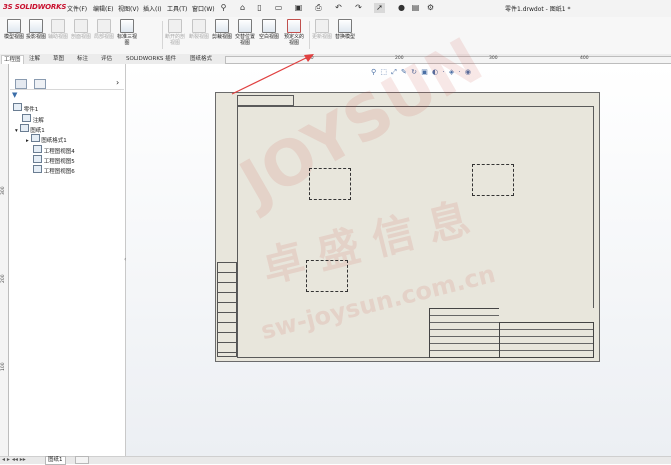 The width and height of the screenshot is (671, 465). Describe the element at coordinates (127, 26) in the screenshot. I see `standard-3-view-icon` at that location.